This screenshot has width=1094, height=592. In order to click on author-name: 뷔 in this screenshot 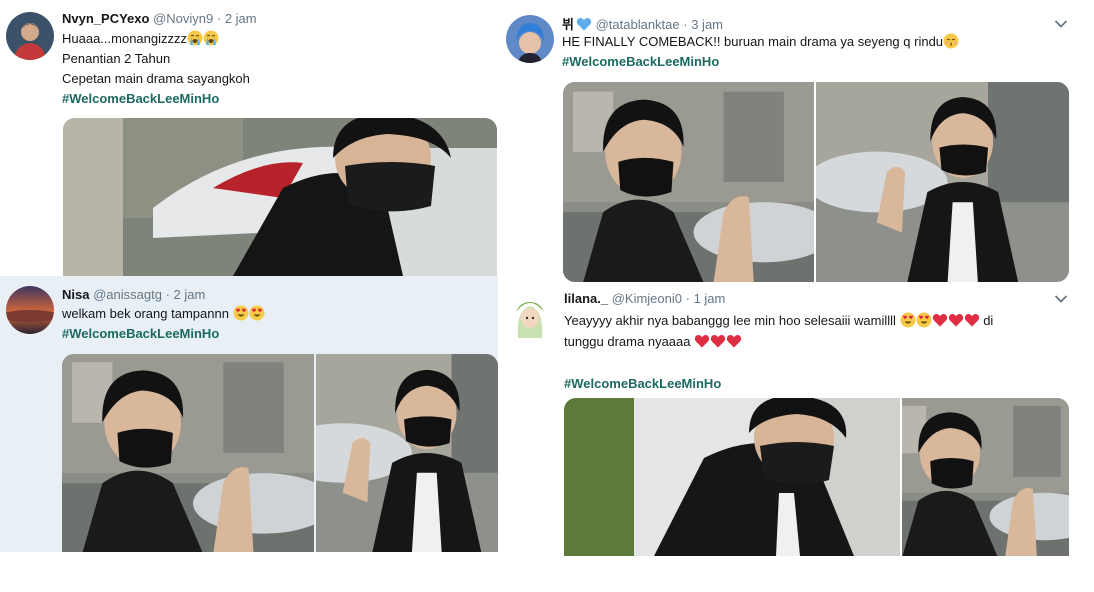, I will do `click(577, 24)`.